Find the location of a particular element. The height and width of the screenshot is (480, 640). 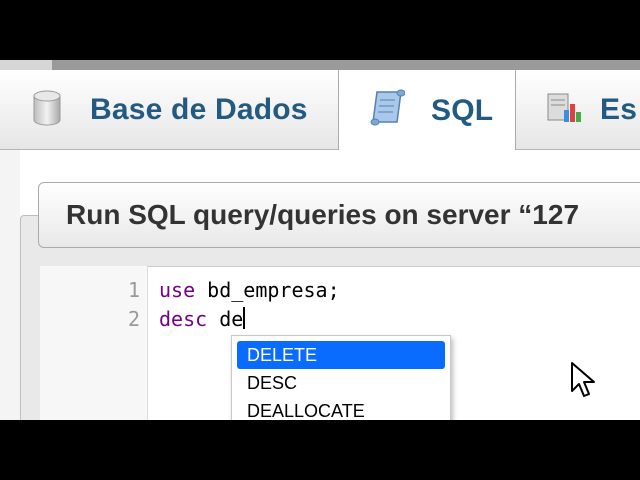

text-cursor is located at coordinates (244, 318).